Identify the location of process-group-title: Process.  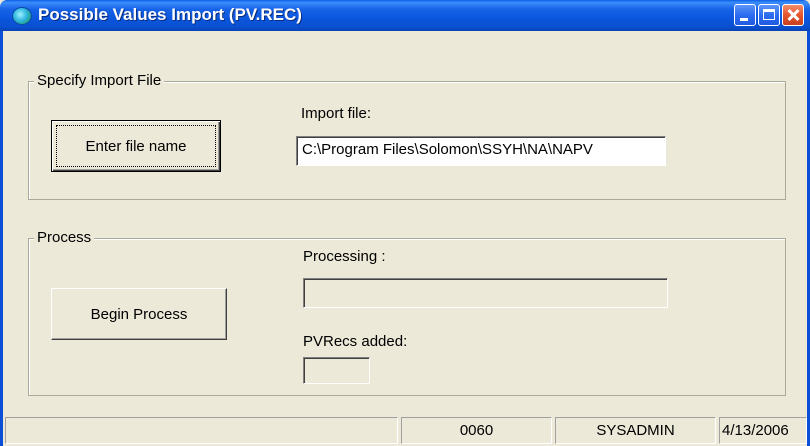
(64, 237).